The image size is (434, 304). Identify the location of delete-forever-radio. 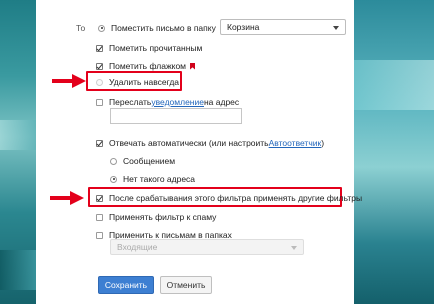
(99, 82).